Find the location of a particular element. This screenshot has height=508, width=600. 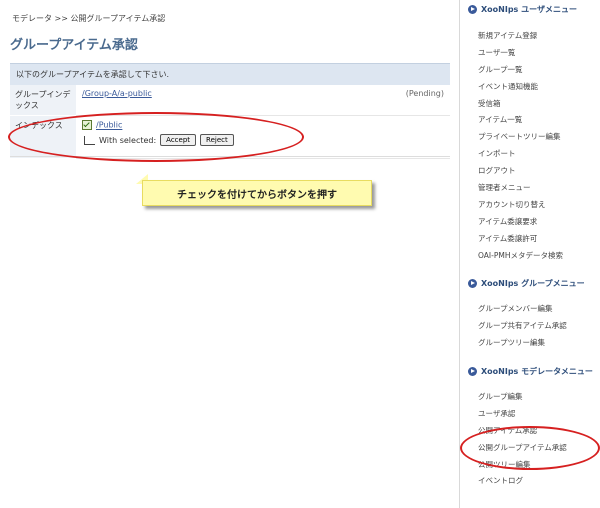

breadcrumb: モデレータ >> 公開グループアイテム承認 is located at coordinates (89, 18).